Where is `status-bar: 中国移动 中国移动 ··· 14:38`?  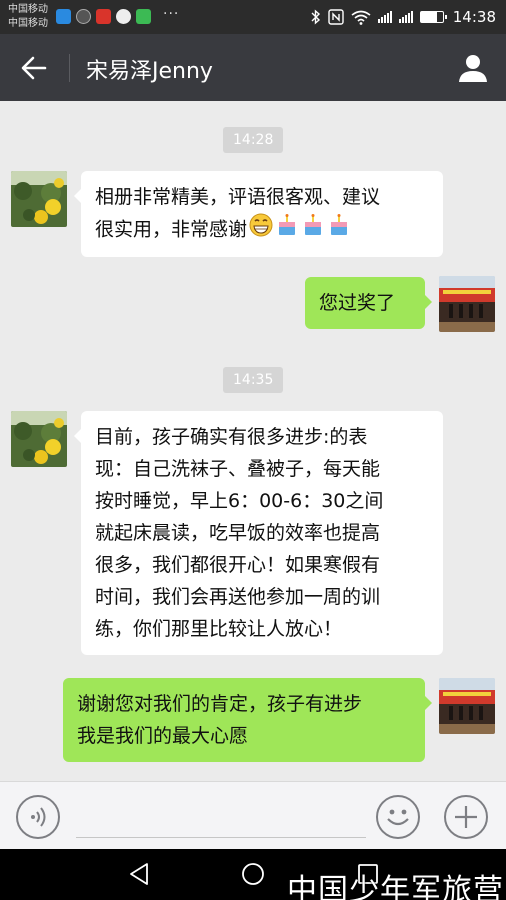 status-bar: 中国移动 中国移动 ··· 14:38 is located at coordinates (253, 17).